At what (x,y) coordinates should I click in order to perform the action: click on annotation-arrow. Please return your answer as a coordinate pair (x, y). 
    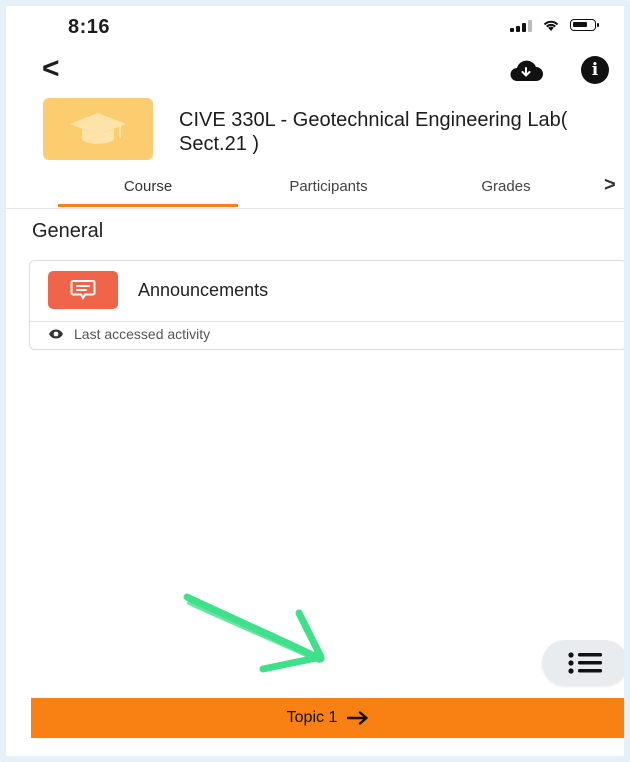
    Looking at the image, I should click on (254, 633).